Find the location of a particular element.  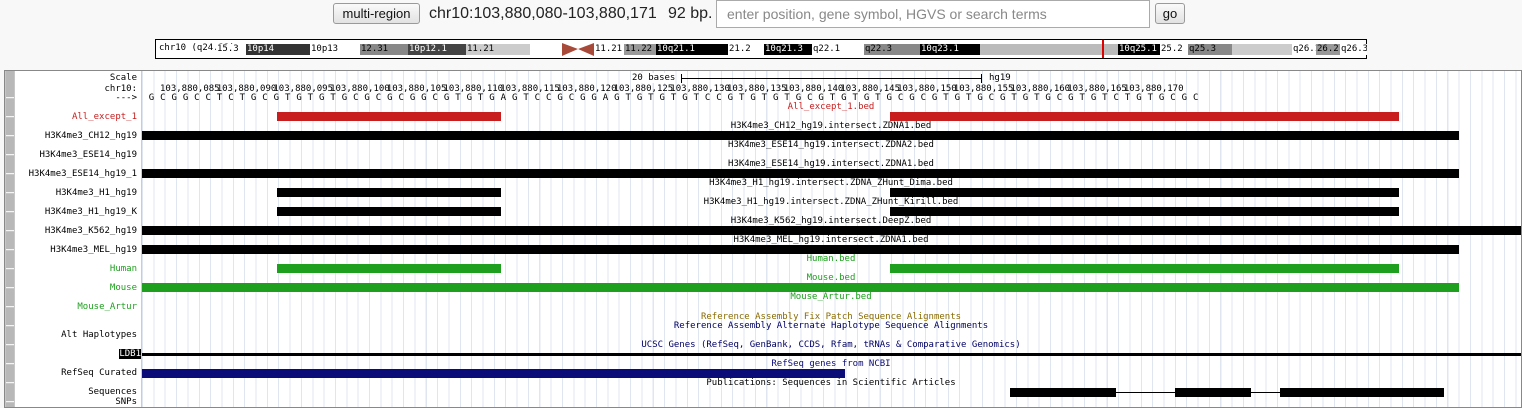

track-label: SNPs is located at coordinates (126, 402).